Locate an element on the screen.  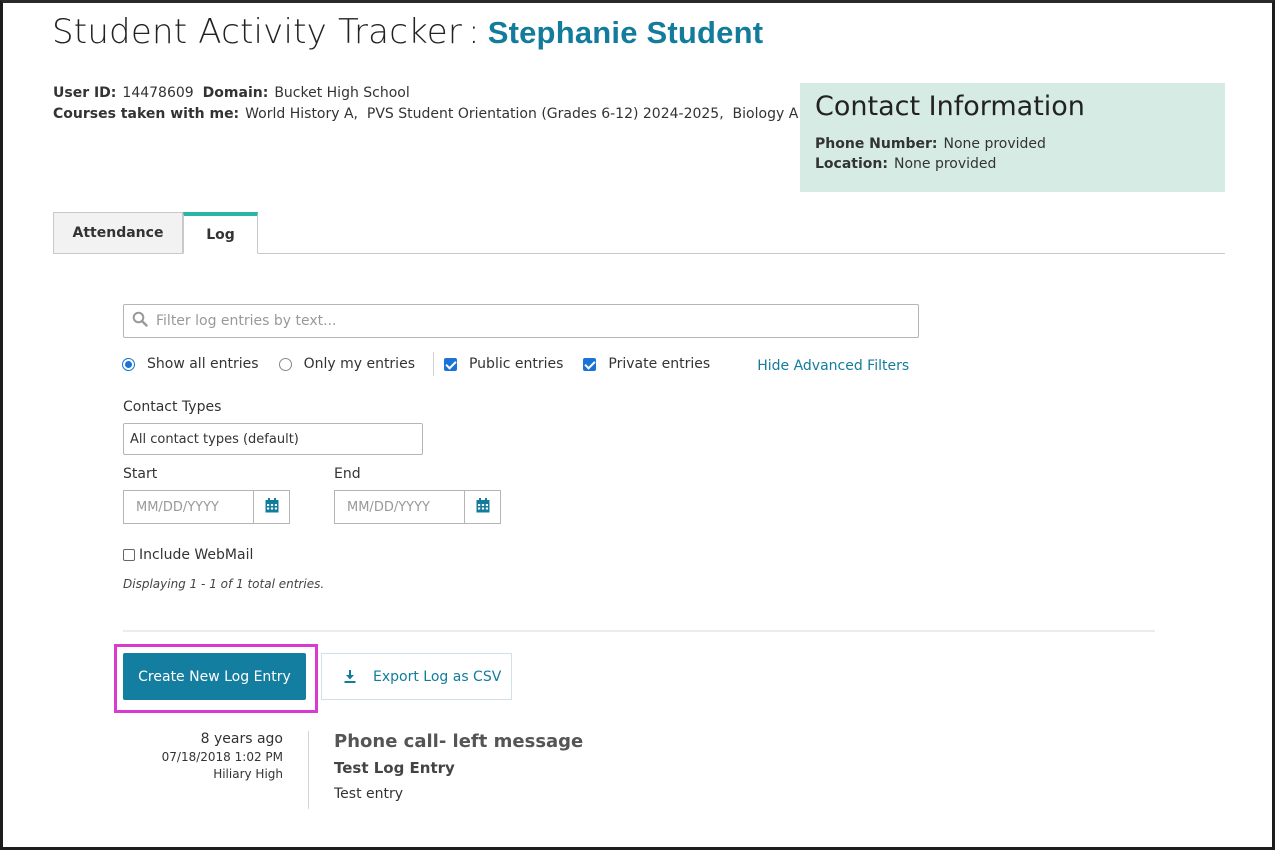
include-webmail: Include WebMail is located at coordinates (188, 555).